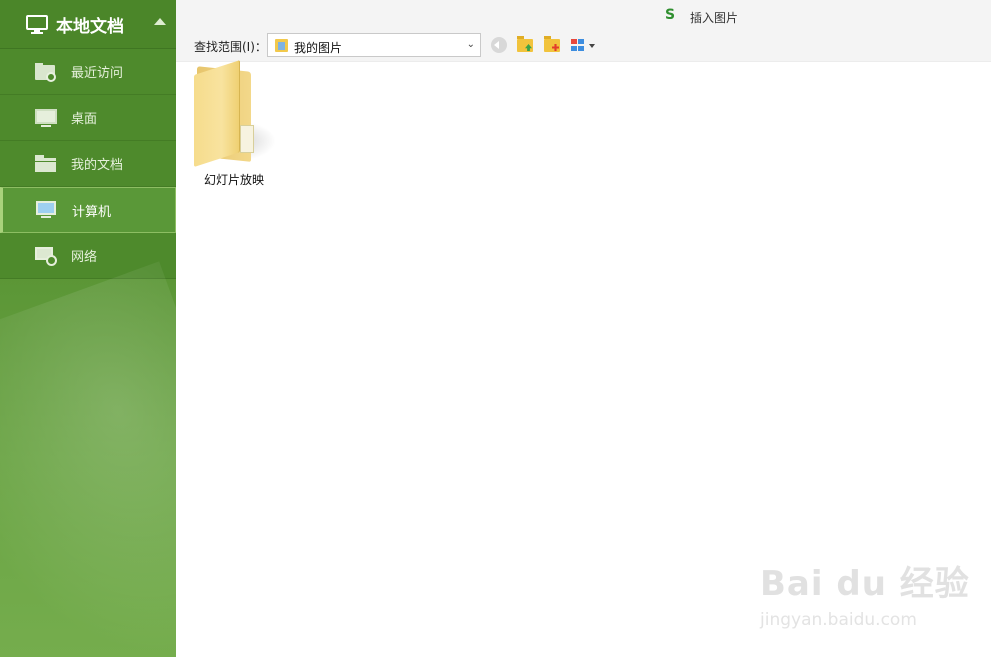  I want to click on sidebar-item-label: 计算机, so click(92, 212).